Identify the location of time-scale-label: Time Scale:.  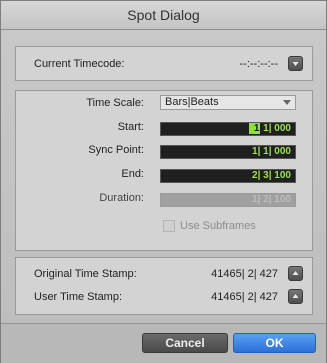
(115, 103).